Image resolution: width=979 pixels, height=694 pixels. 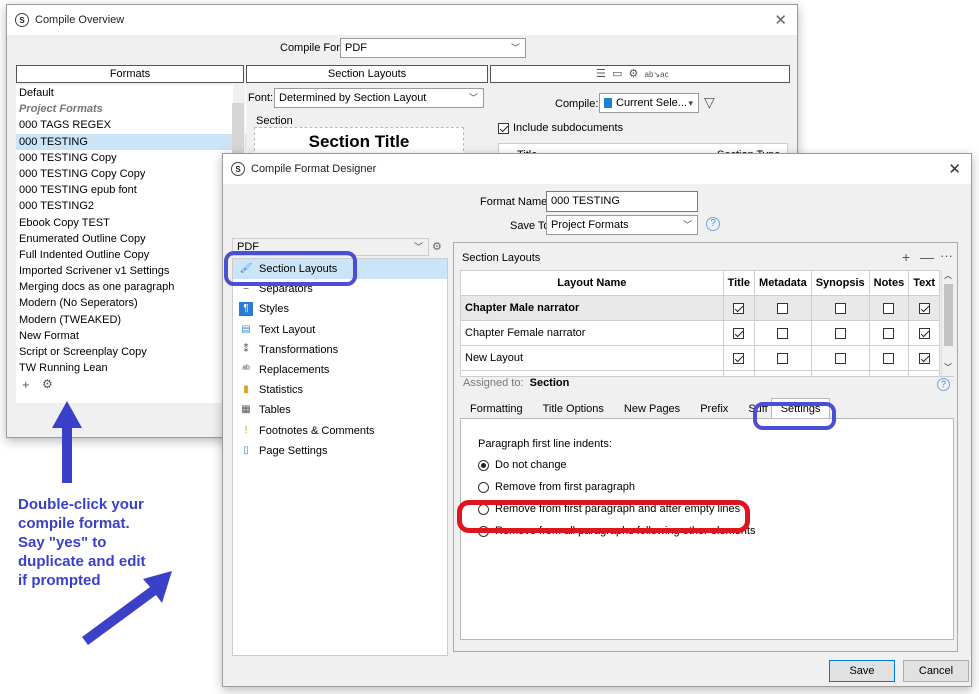 I want to click on remove-after-empty-lines-highlight, so click(x=603, y=516).